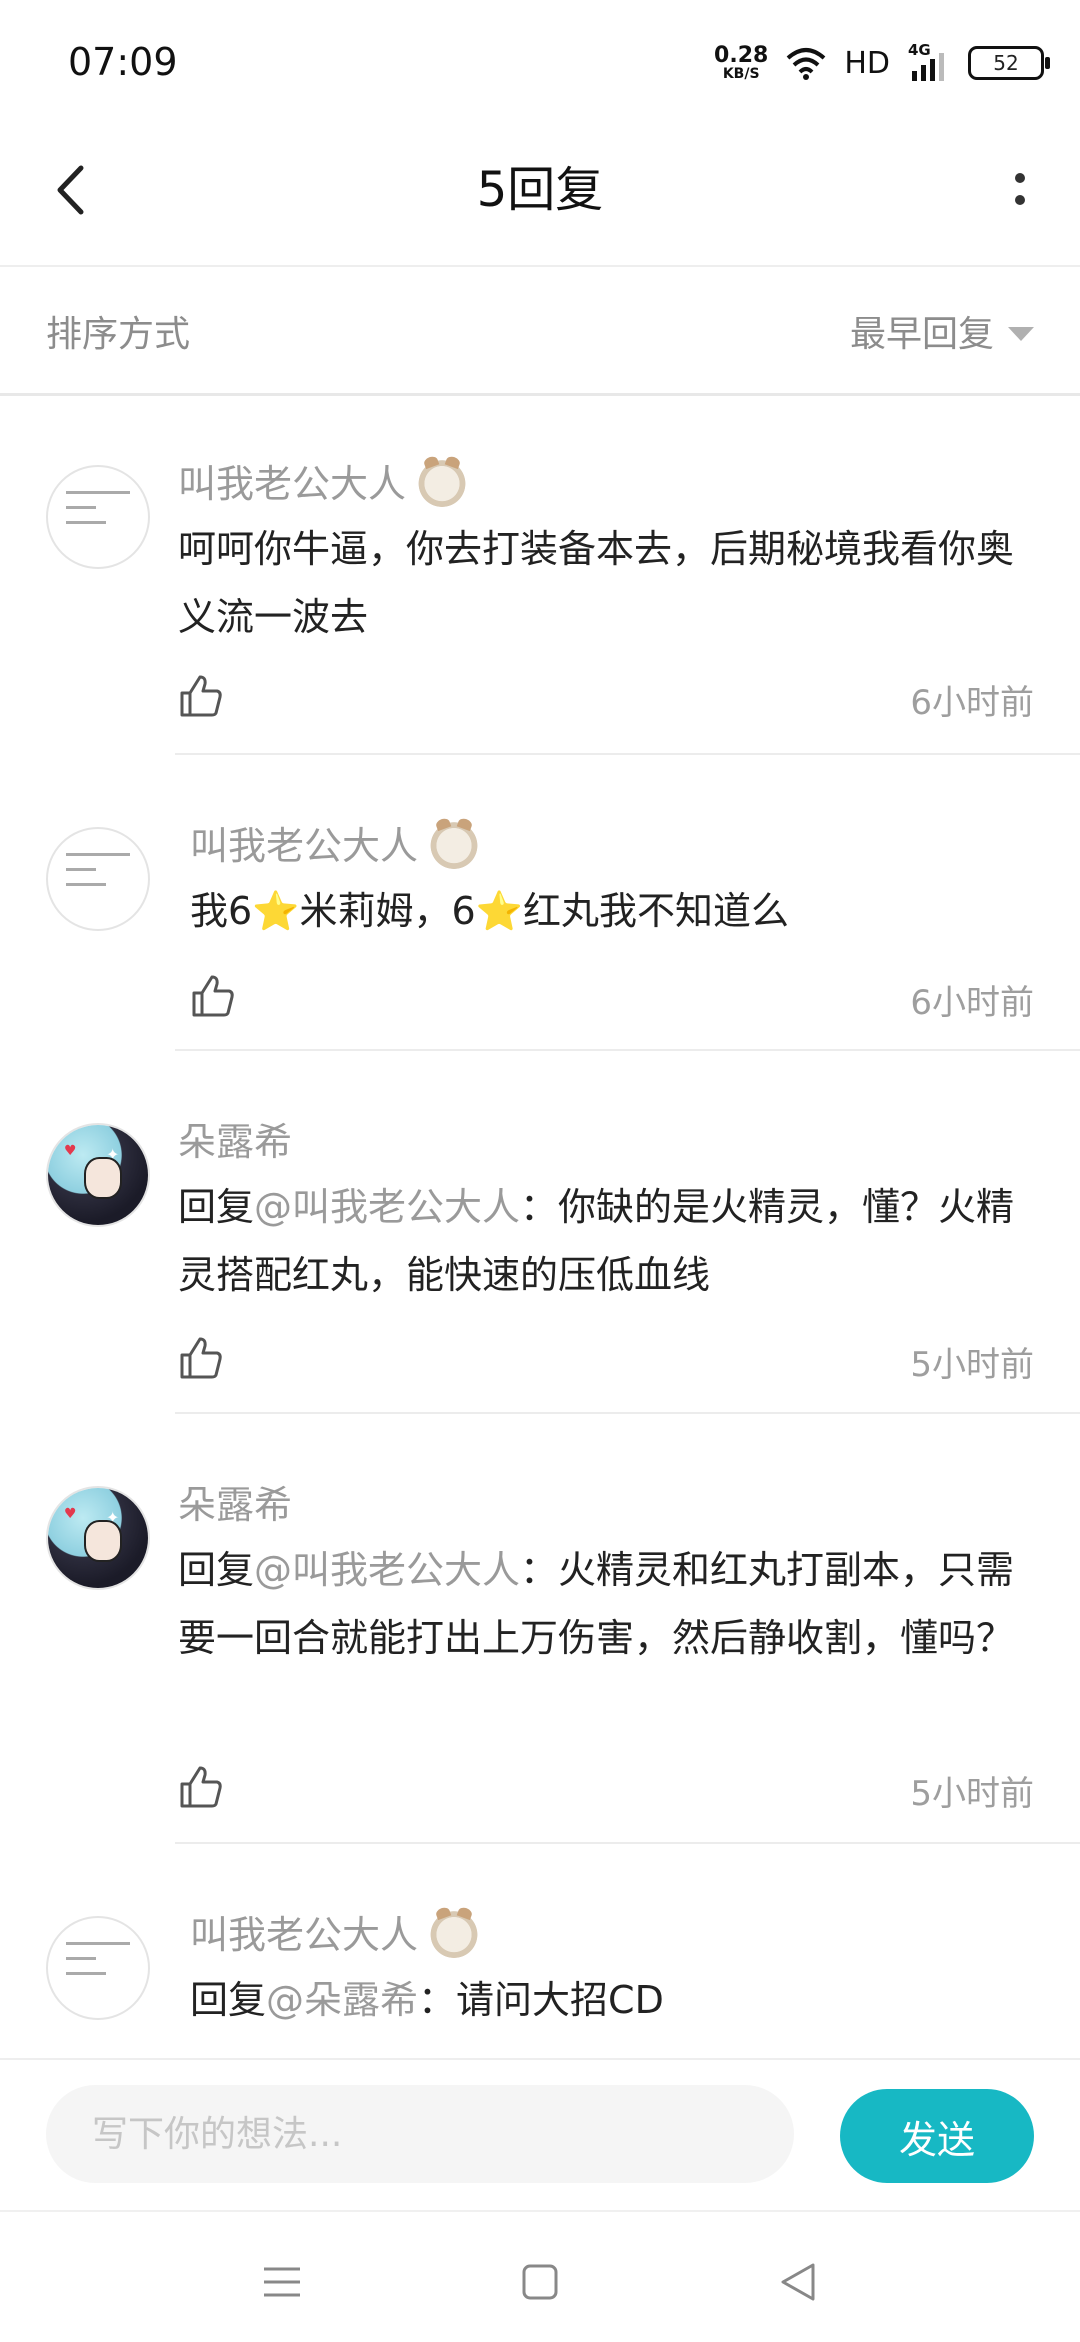  Describe the element at coordinates (221, 911) in the screenshot. I see `reply-text-part: 我6` at that location.